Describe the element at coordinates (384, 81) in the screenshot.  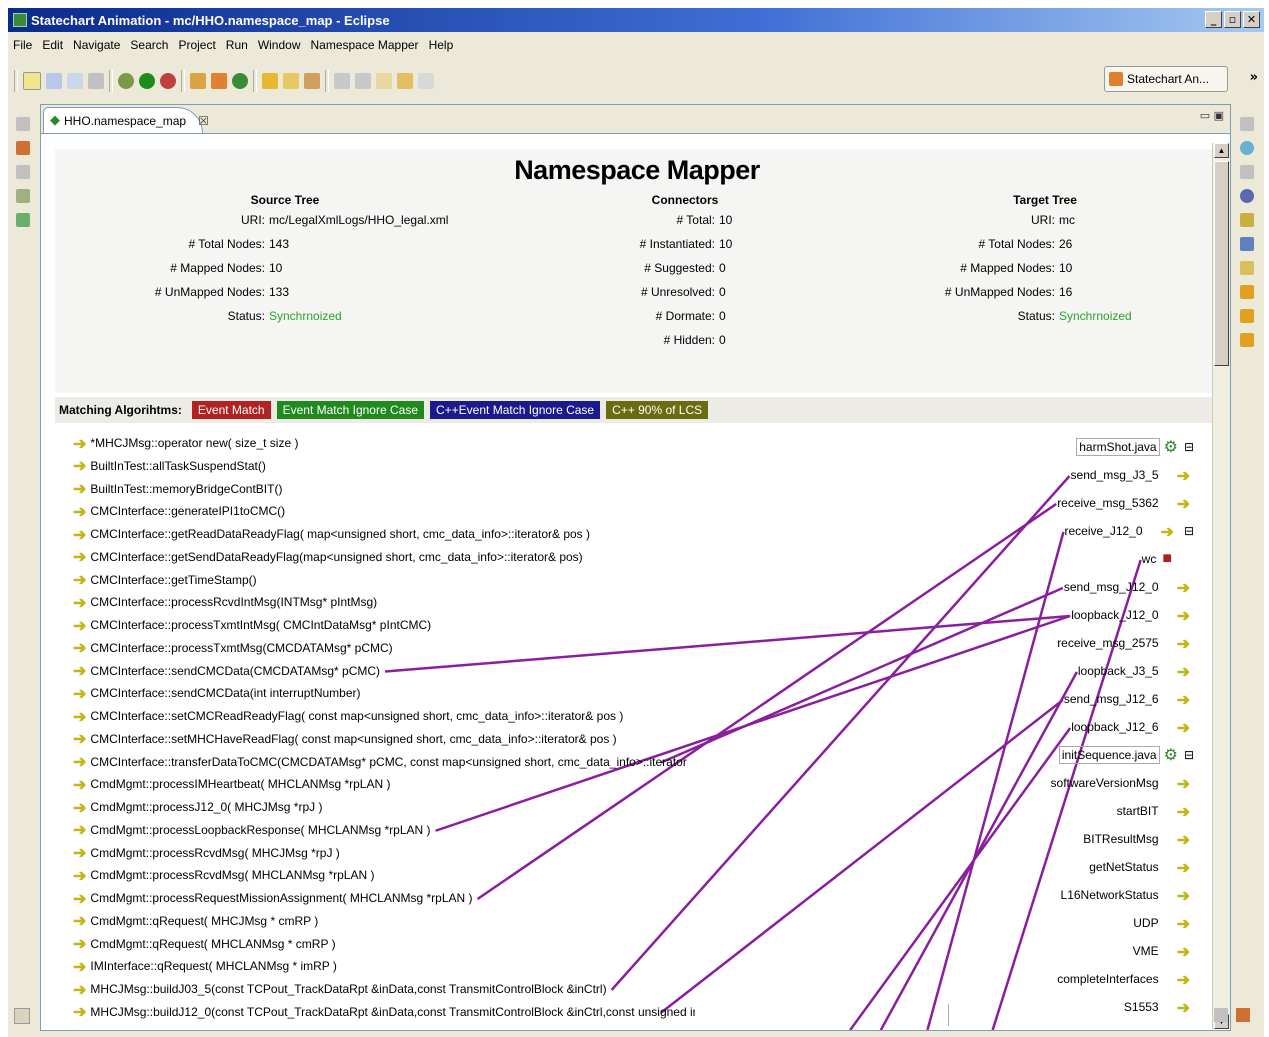
I see `last-edit-icon` at that location.